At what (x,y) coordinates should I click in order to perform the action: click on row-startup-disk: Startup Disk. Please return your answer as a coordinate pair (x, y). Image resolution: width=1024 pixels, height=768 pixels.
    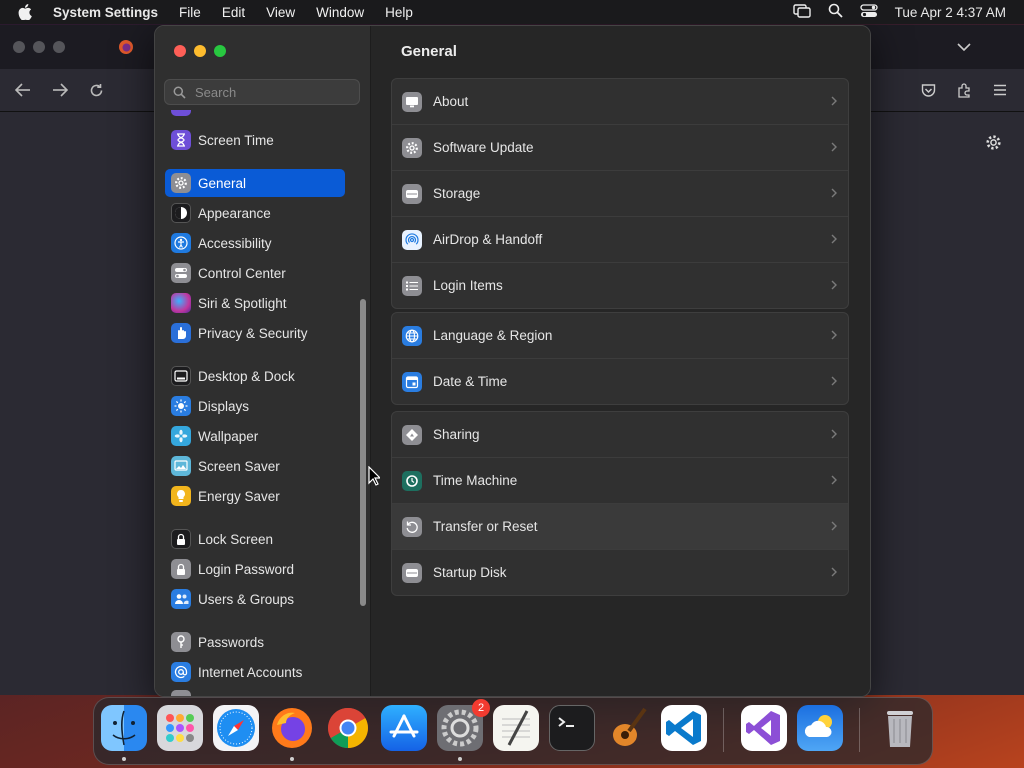
    Looking at the image, I should click on (620, 572).